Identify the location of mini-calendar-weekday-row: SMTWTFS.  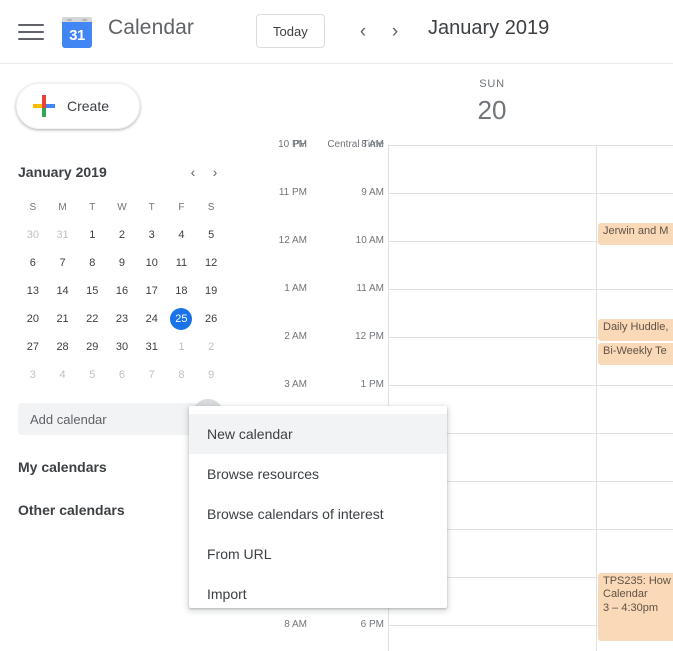
(122, 207).